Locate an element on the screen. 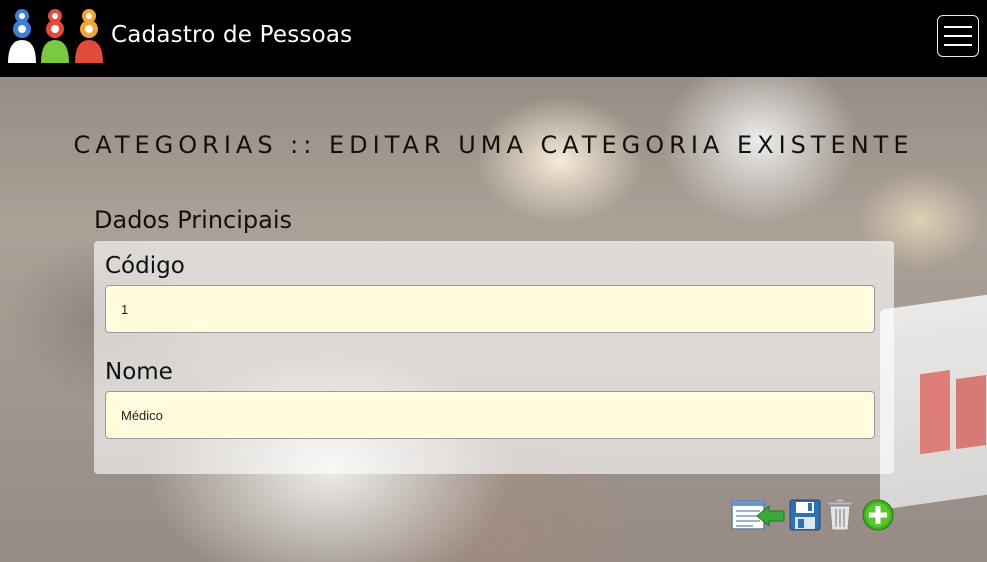 Image resolution: width=987 pixels, height=562 pixels. hamburger-menu-icon is located at coordinates (958, 36).